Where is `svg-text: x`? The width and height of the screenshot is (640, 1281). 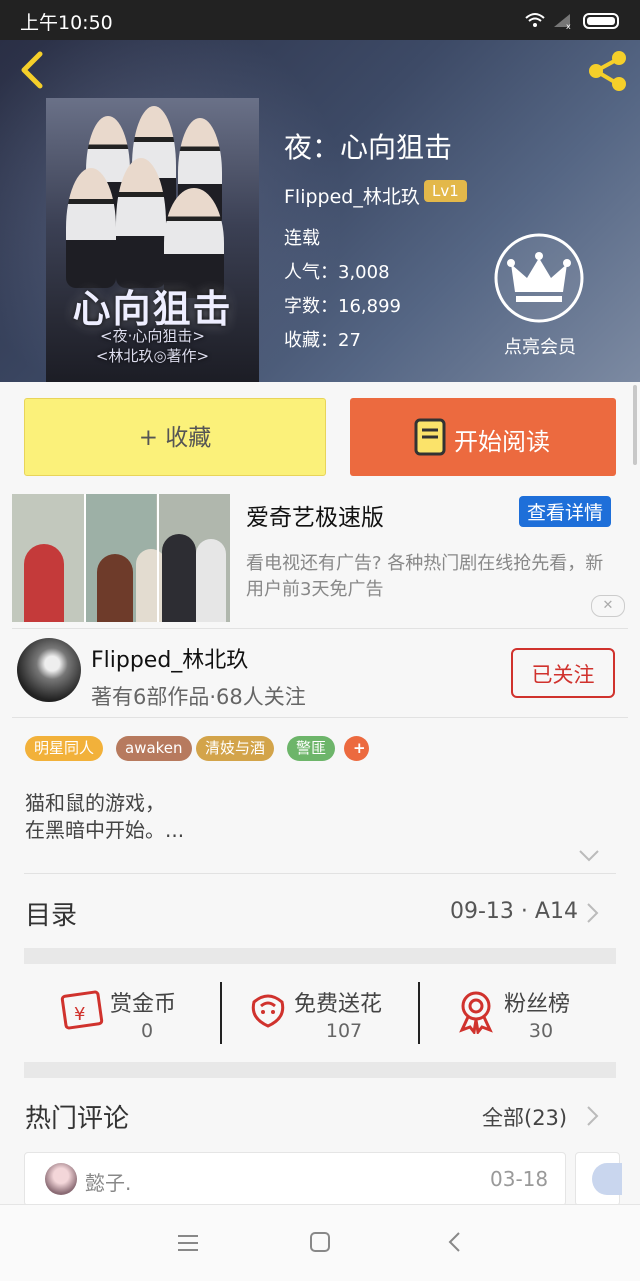 svg-text: x is located at coordinates (568, 26).